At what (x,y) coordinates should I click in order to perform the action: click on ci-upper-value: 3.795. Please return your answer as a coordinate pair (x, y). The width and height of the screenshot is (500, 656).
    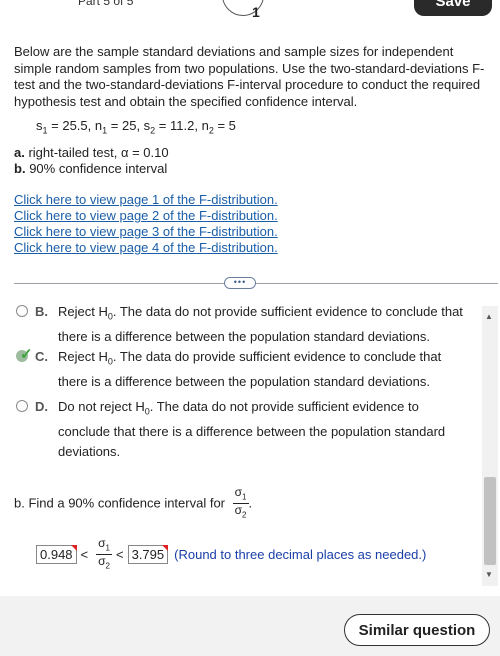
    Looking at the image, I should click on (148, 555).